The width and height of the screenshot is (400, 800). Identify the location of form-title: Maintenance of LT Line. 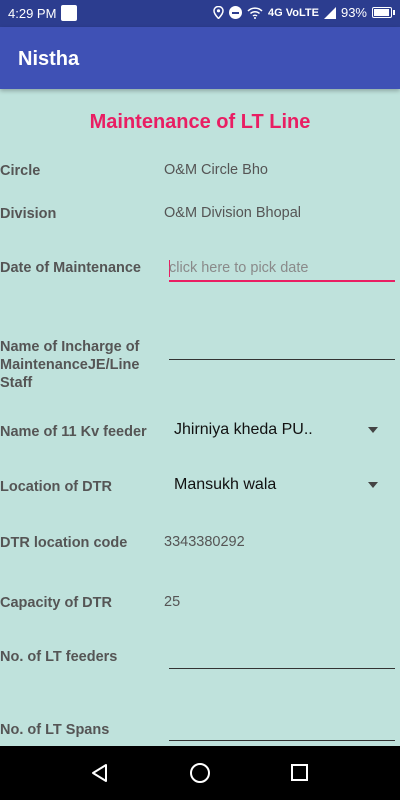
(200, 122).